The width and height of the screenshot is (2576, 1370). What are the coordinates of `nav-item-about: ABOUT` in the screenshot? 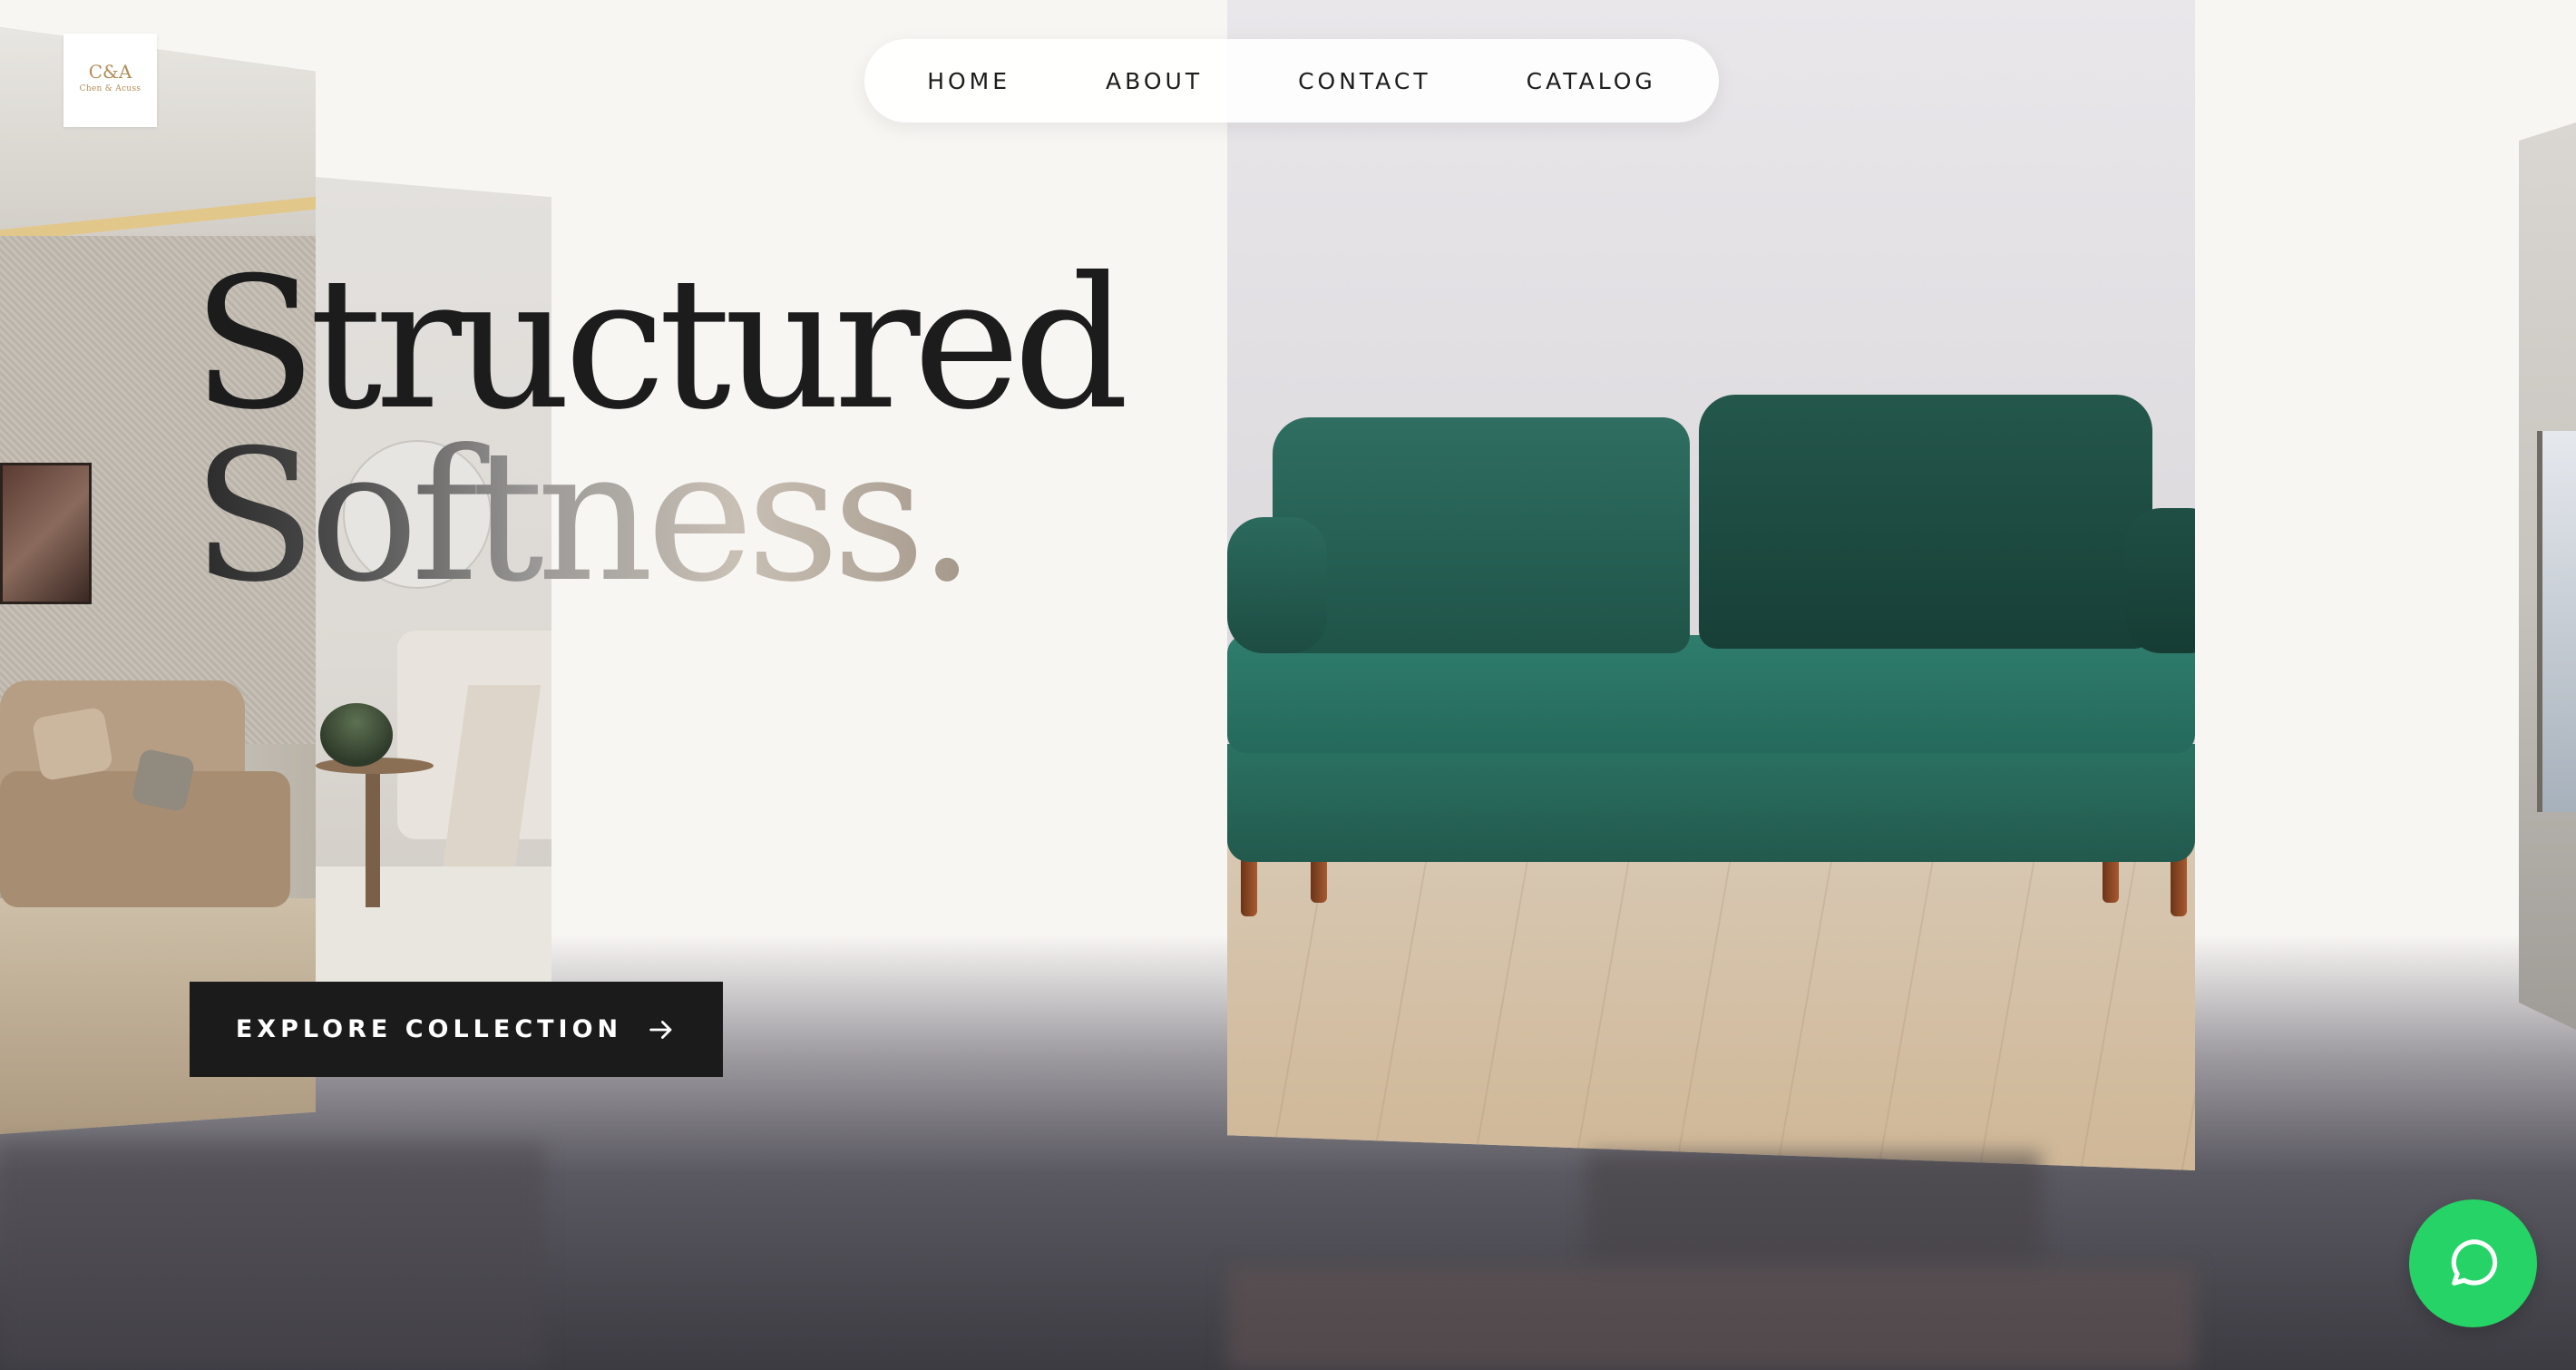 It's located at (1154, 81).